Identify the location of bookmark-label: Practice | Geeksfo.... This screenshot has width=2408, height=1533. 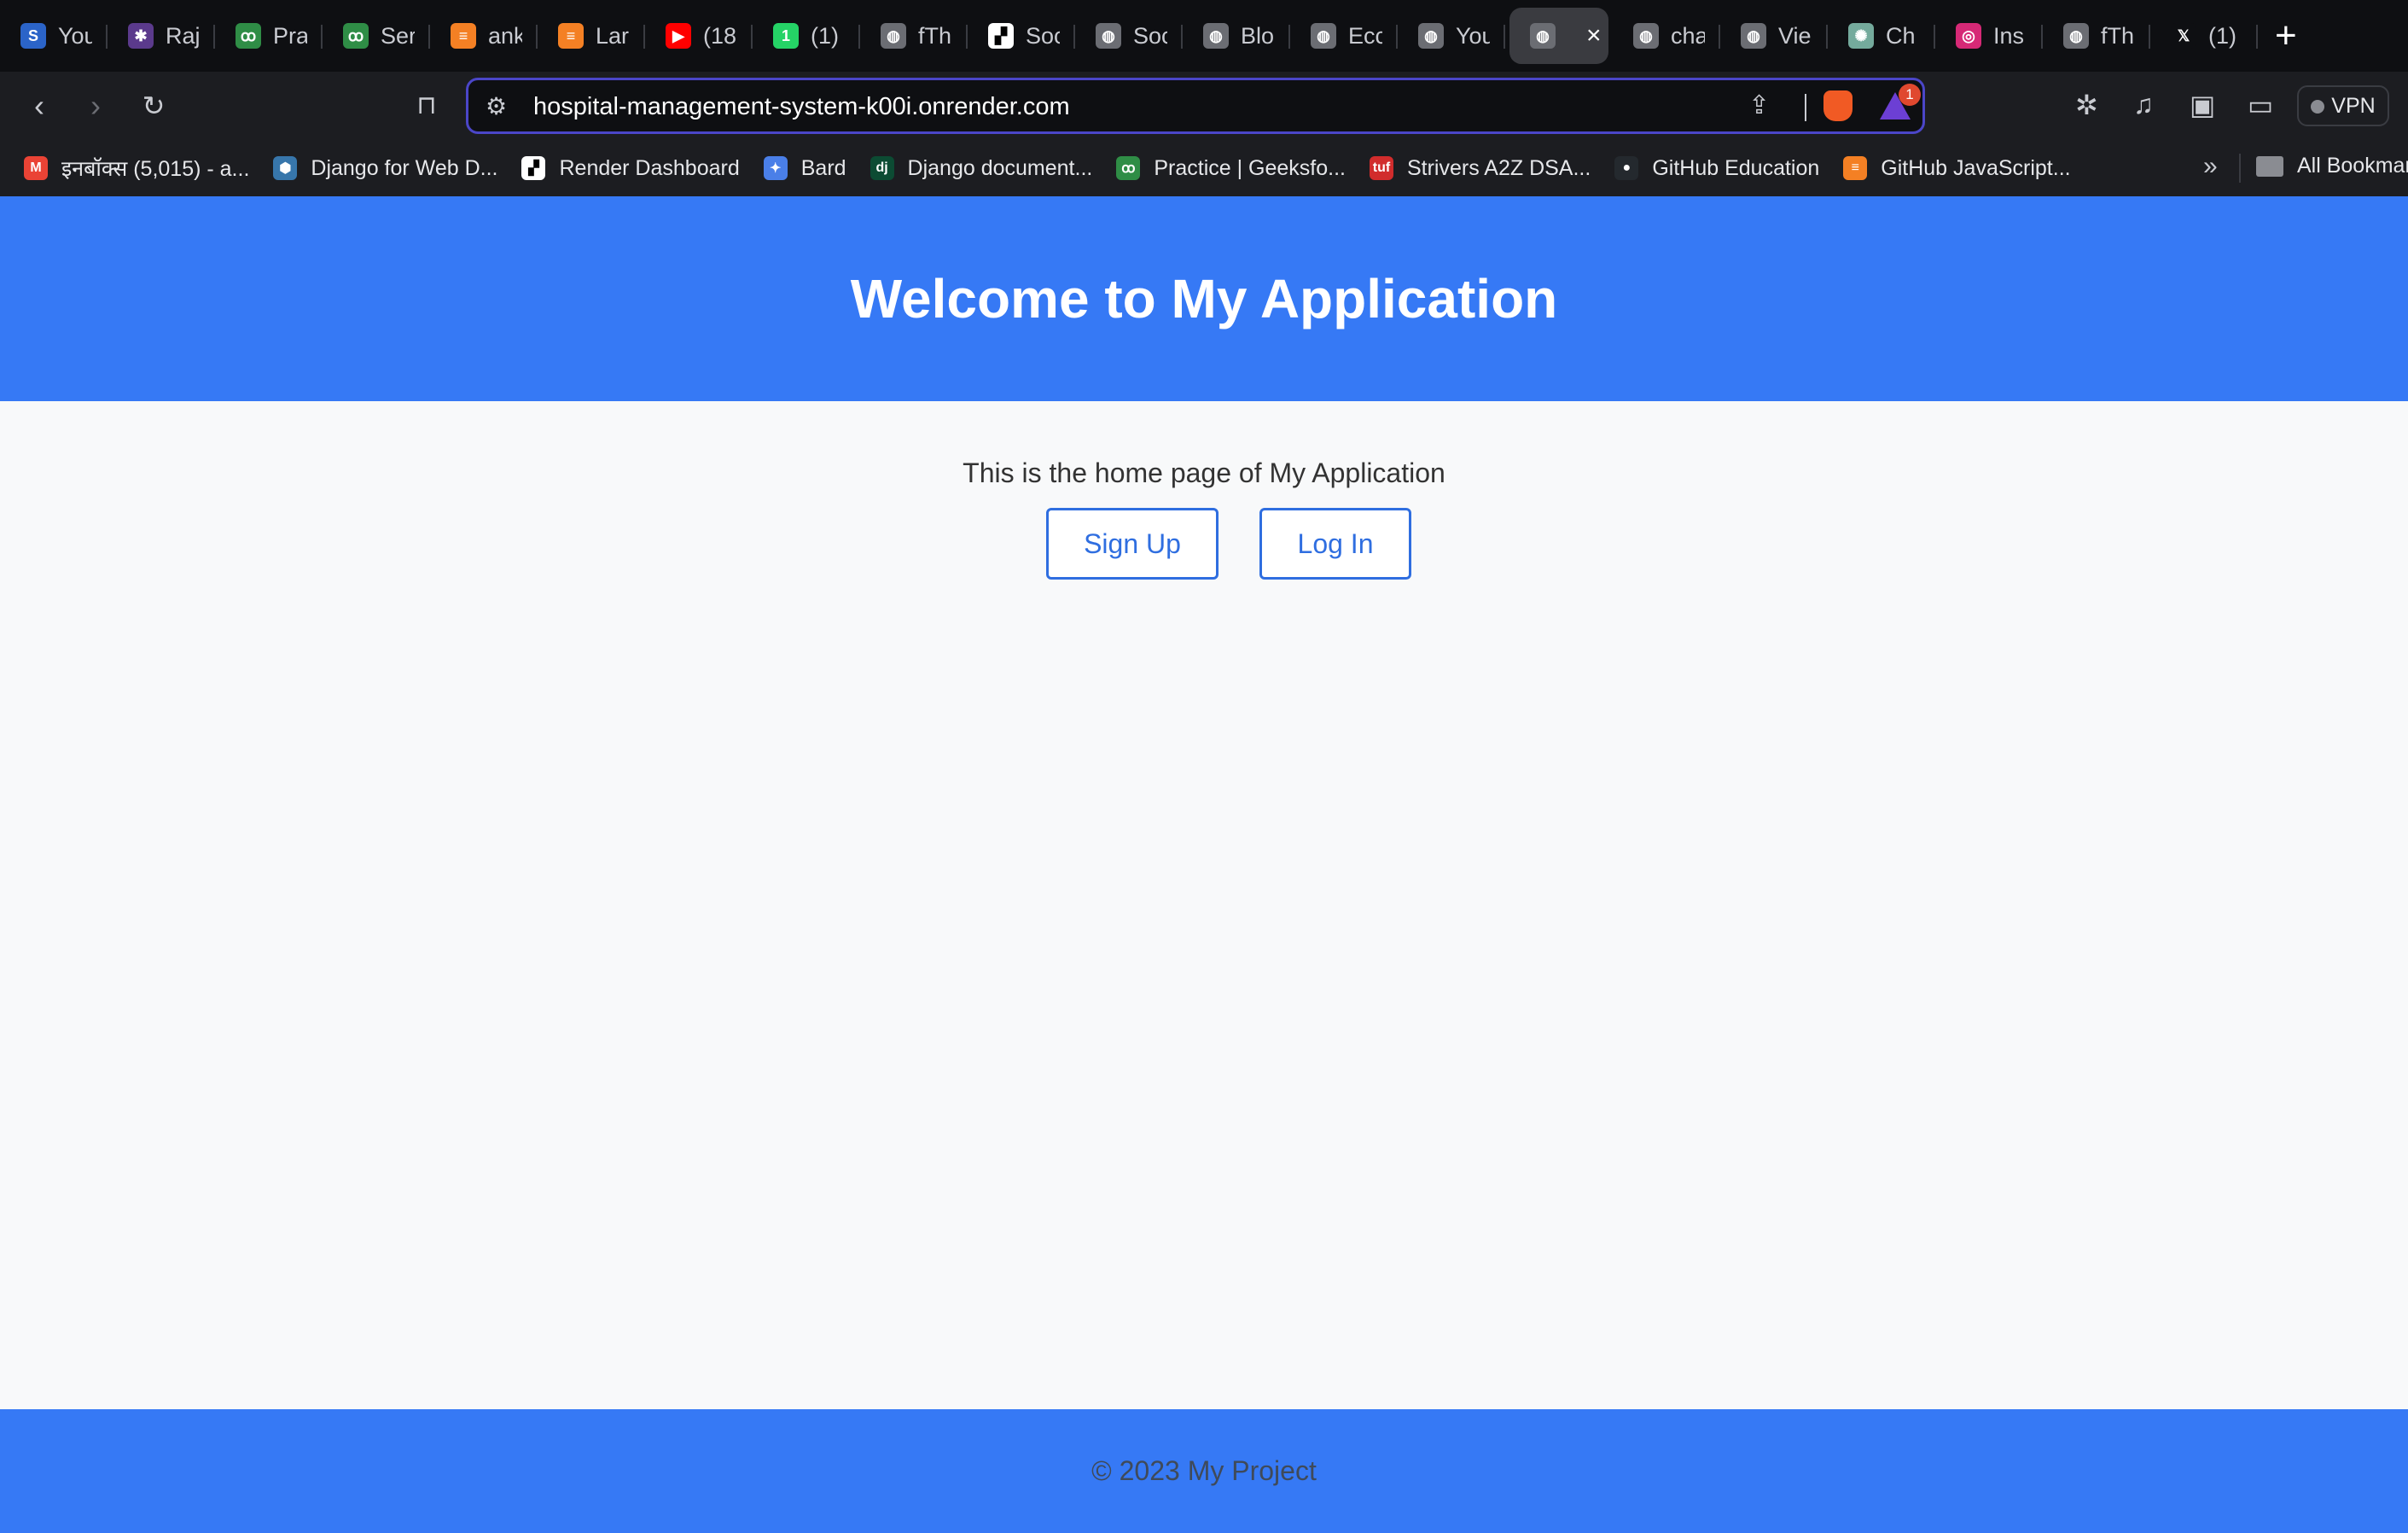
(1250, 167).